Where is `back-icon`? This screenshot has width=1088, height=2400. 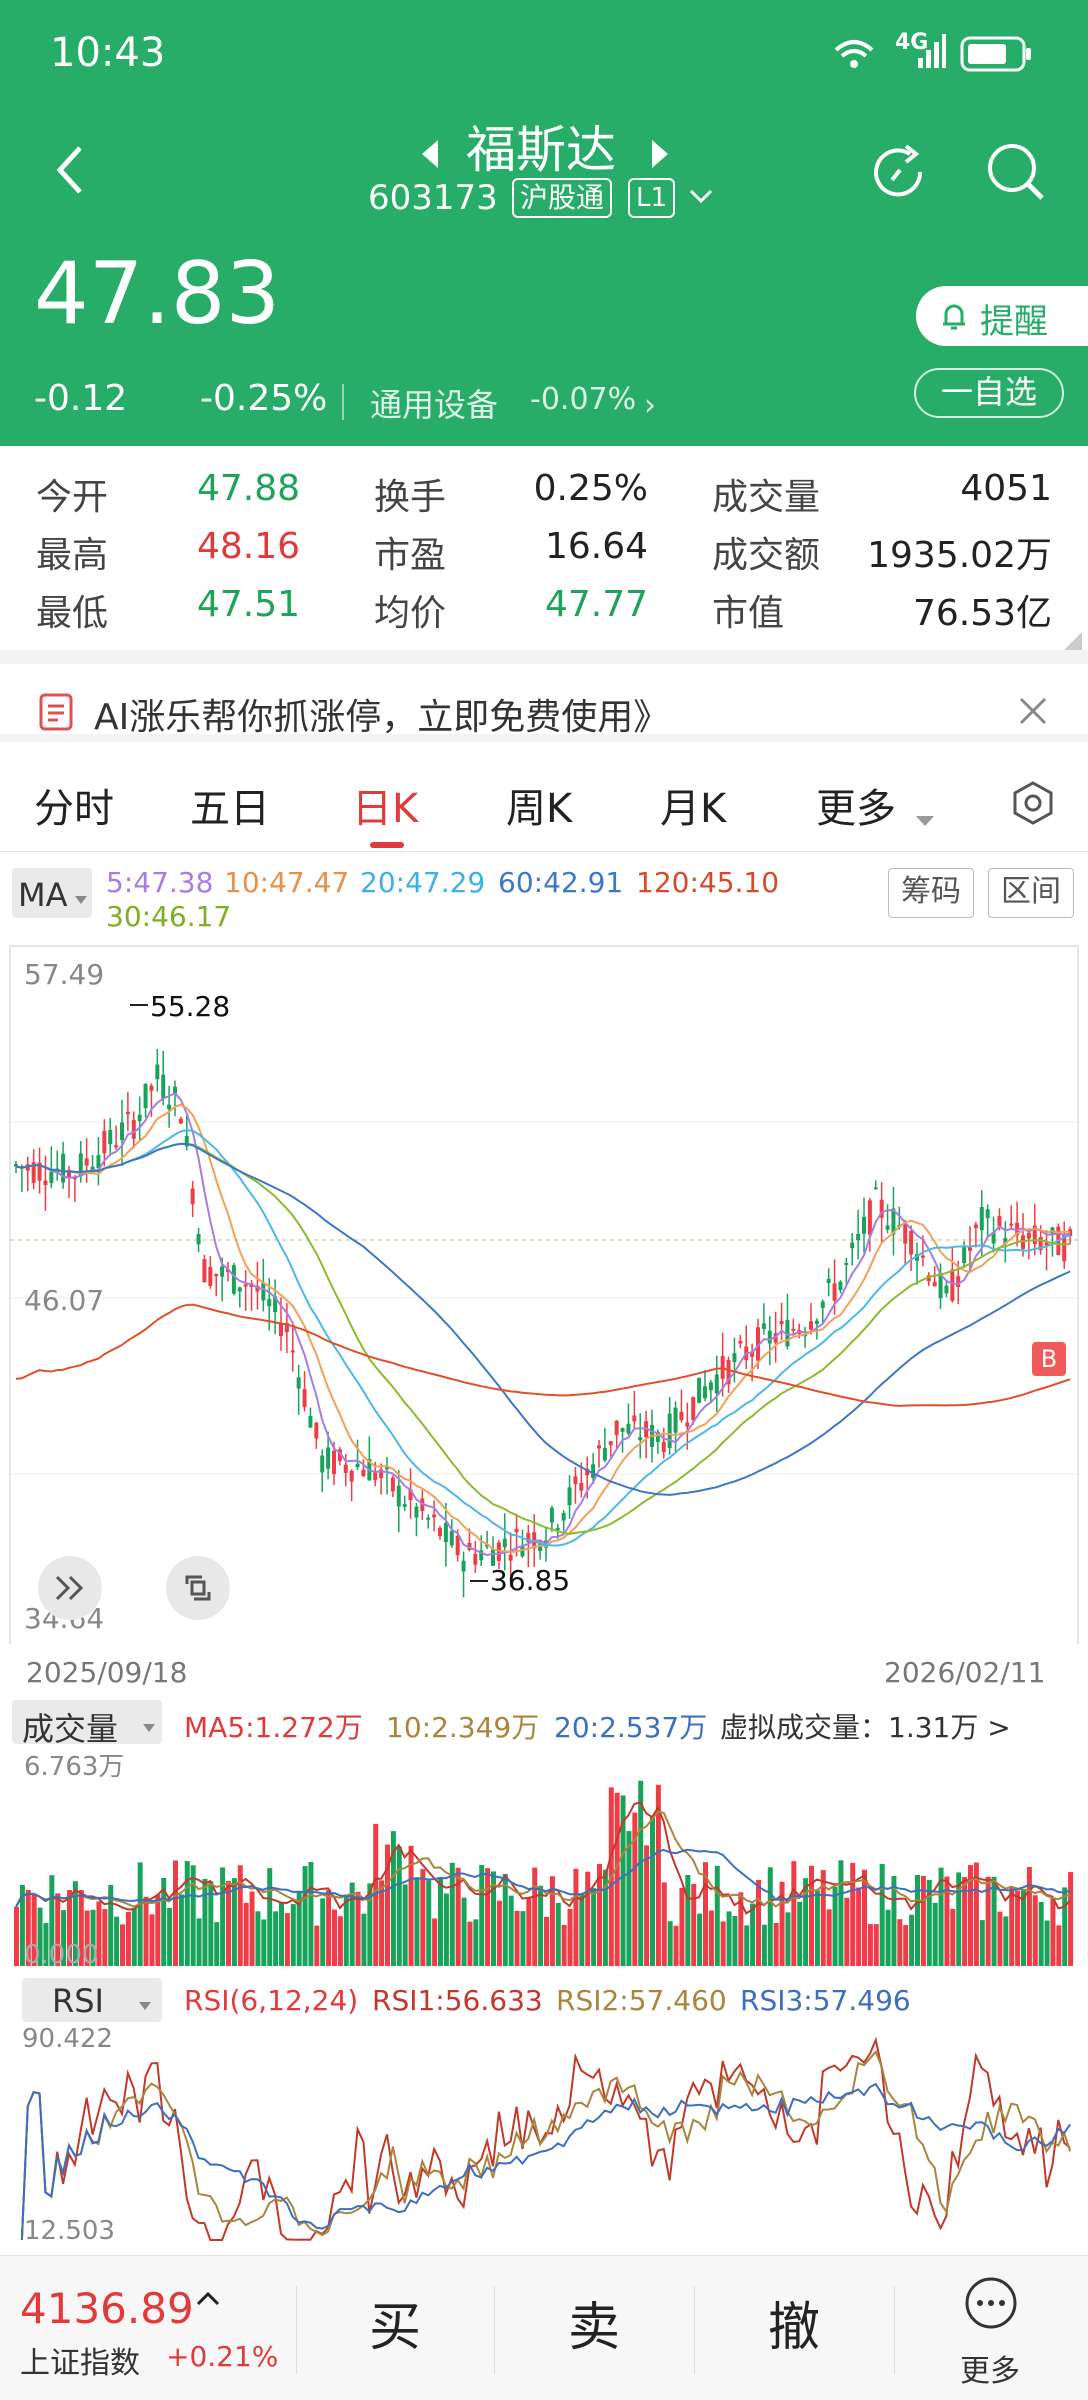
back-icon is located at coordinates (70, 172).